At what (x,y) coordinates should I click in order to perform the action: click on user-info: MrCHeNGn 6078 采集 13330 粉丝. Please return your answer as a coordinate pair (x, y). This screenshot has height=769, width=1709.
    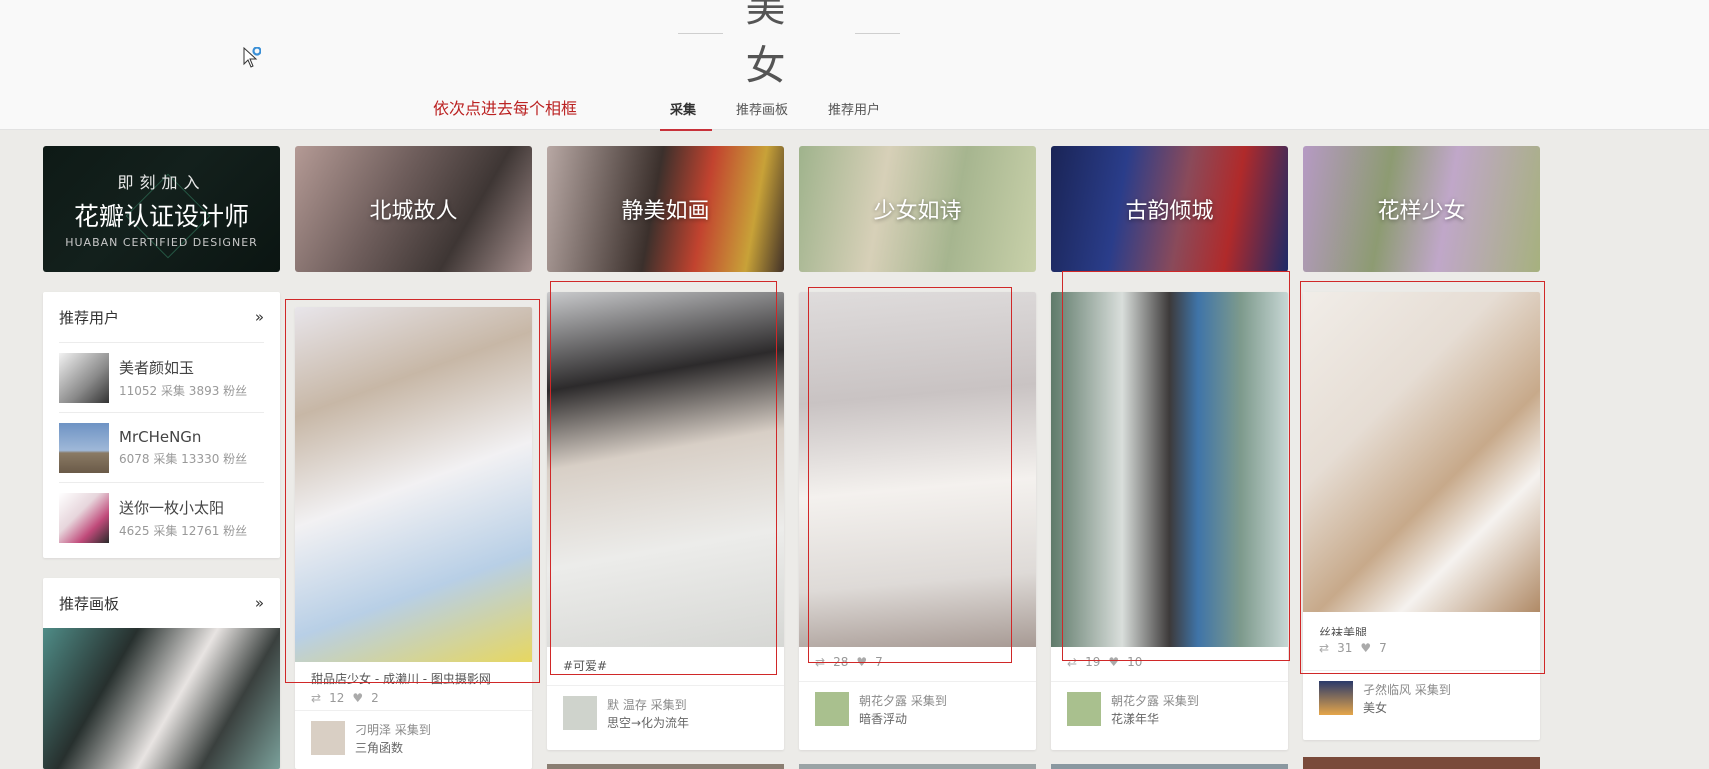
    Looking at the image, I should click on (183, 447).